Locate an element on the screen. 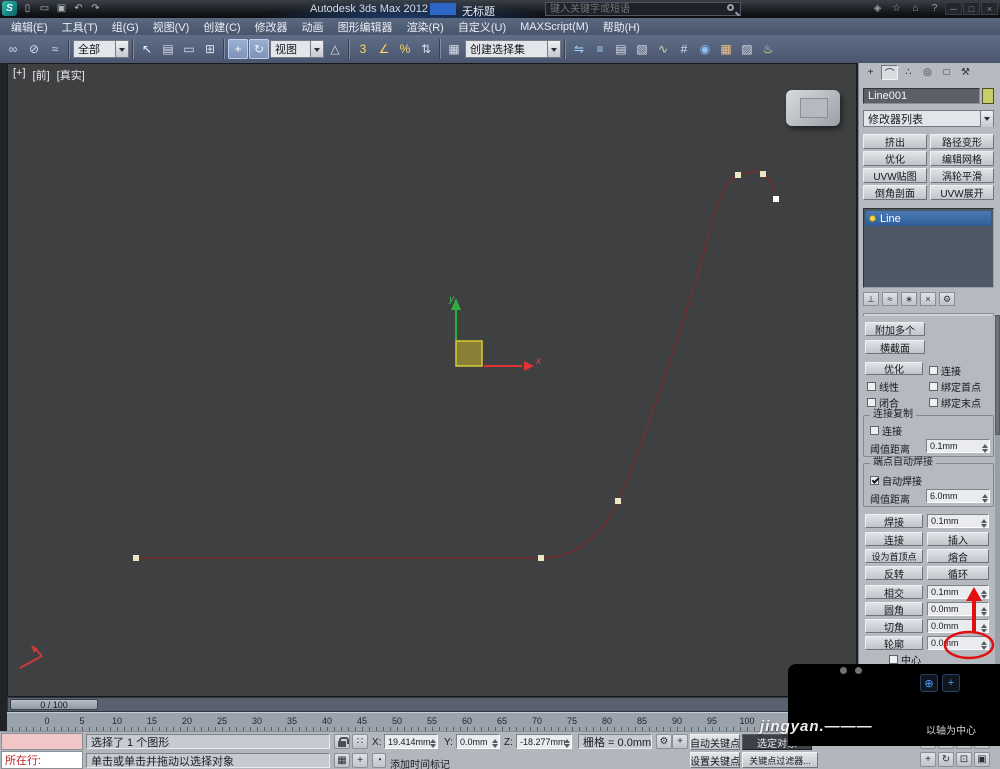  zoom-region-icon: ⊡ is located at coordinates (964, 759).